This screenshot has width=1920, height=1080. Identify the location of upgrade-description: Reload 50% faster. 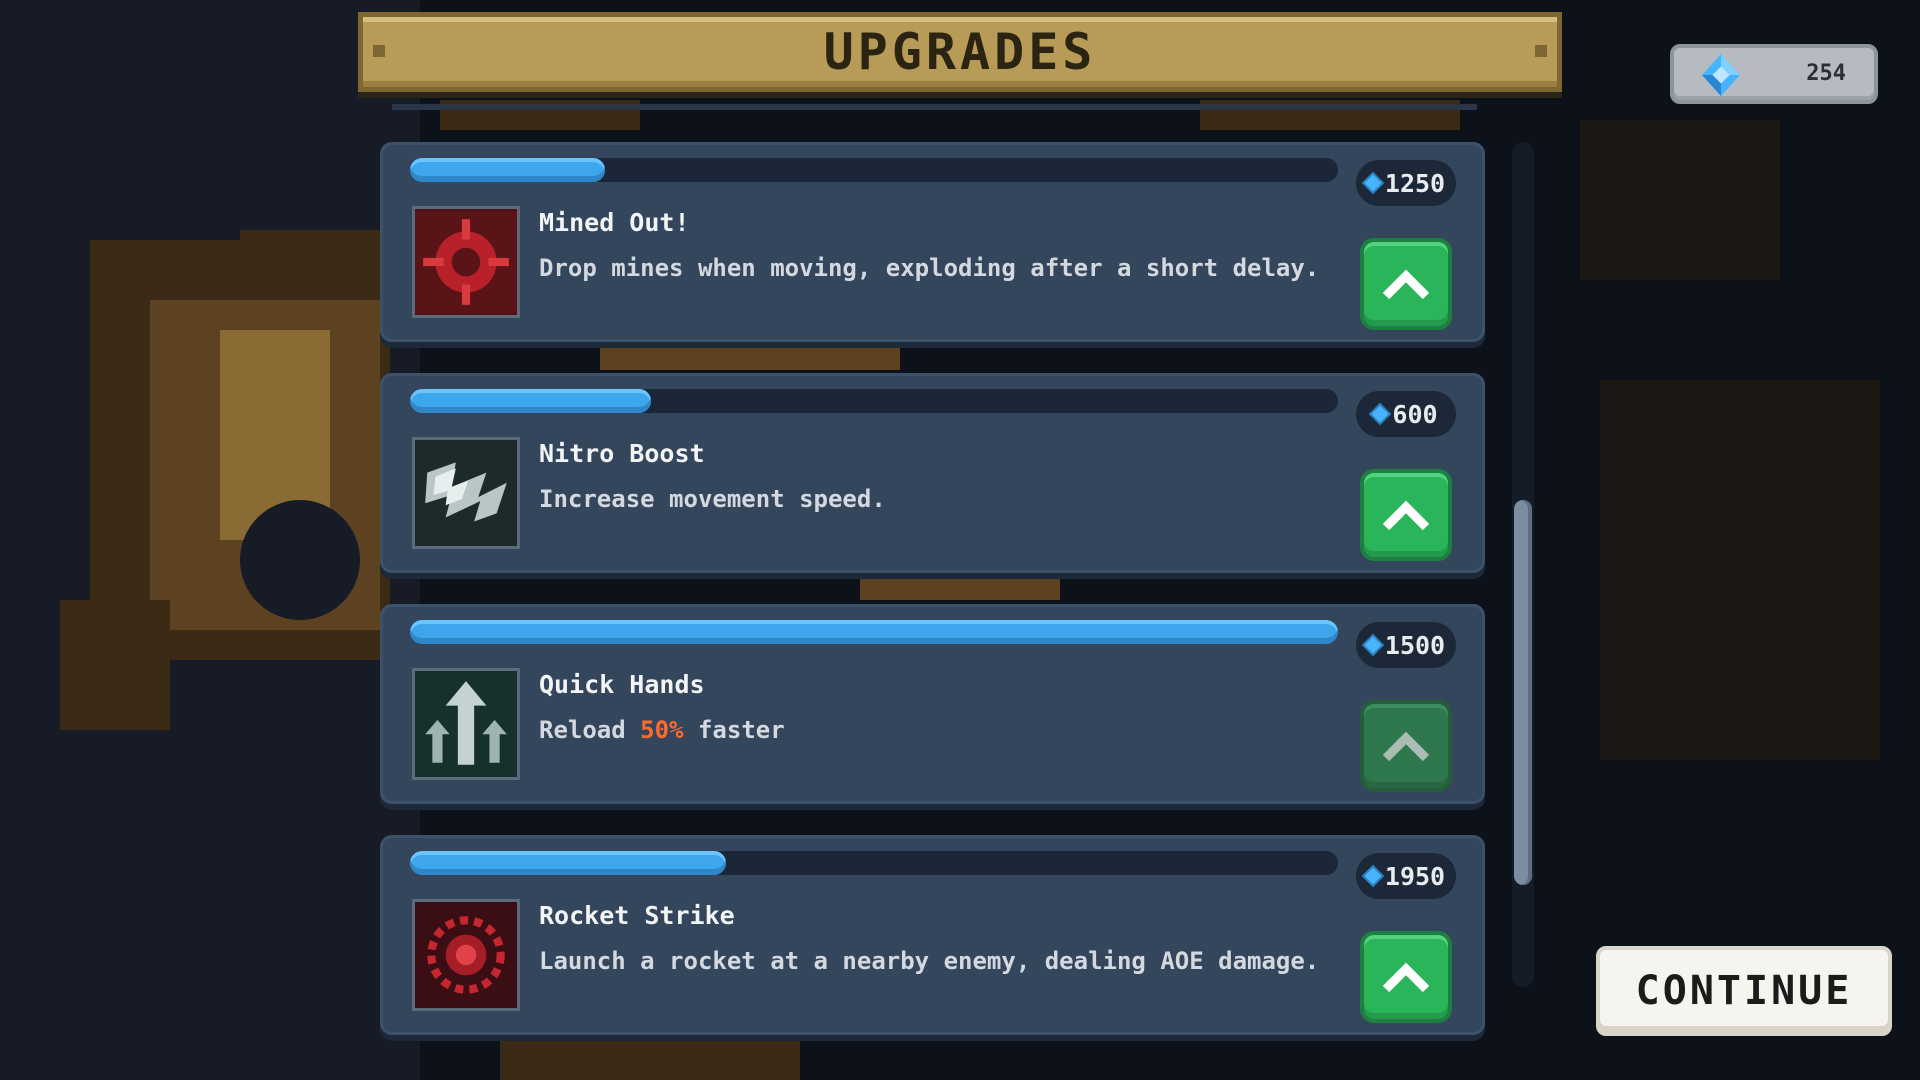
(662, 730).